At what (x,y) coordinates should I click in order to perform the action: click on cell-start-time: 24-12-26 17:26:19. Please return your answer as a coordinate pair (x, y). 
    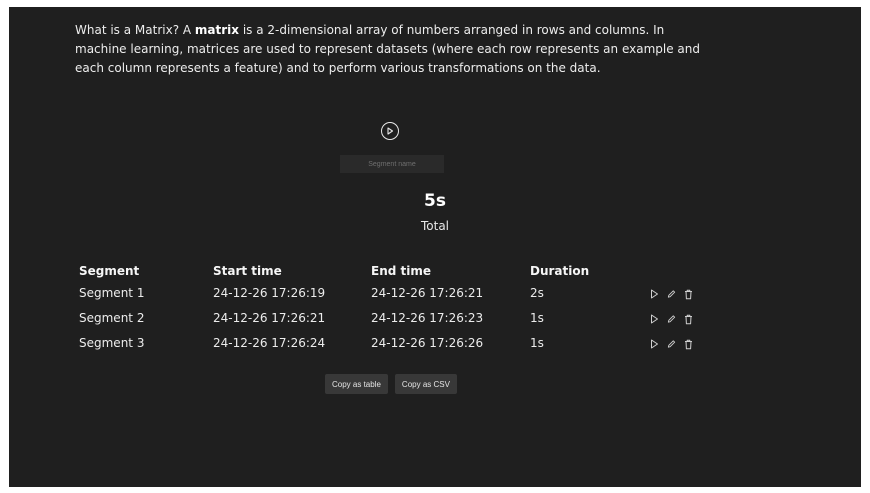
    Looking at the image, I should click on (269, 293).